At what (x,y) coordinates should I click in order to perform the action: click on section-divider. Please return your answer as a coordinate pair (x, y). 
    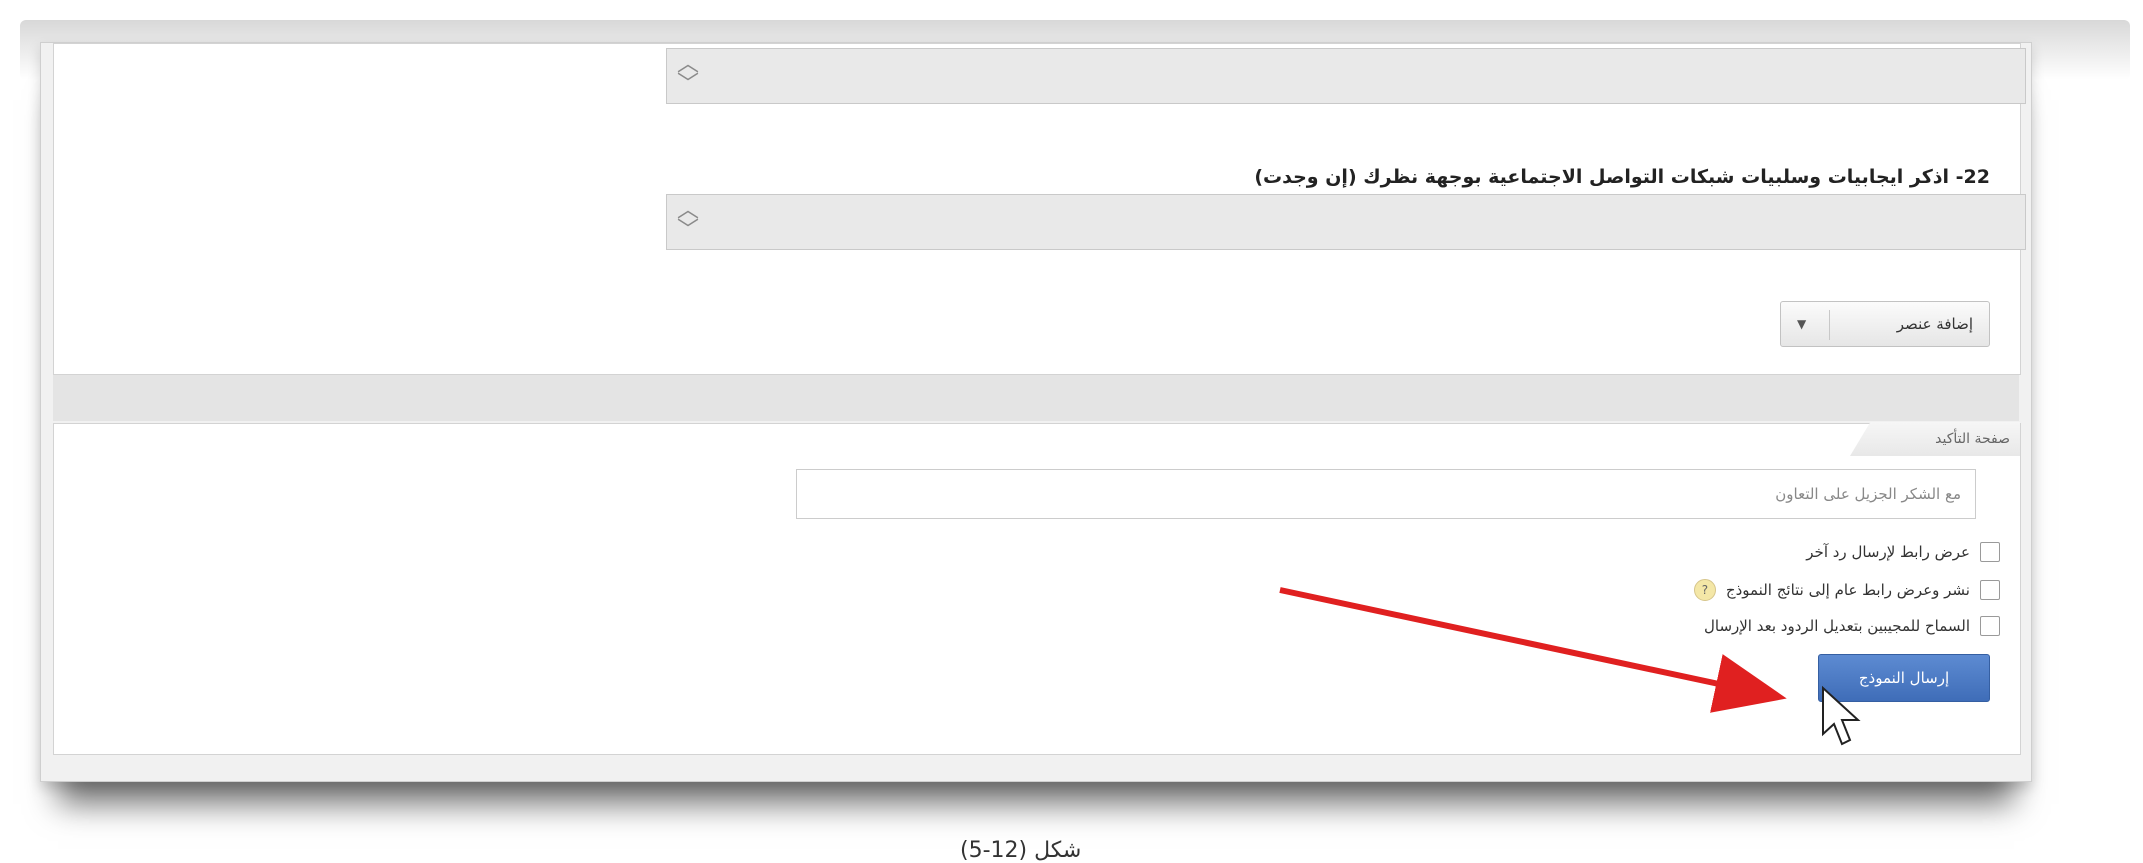
    Looking at the image, I should click on (1036, 398).